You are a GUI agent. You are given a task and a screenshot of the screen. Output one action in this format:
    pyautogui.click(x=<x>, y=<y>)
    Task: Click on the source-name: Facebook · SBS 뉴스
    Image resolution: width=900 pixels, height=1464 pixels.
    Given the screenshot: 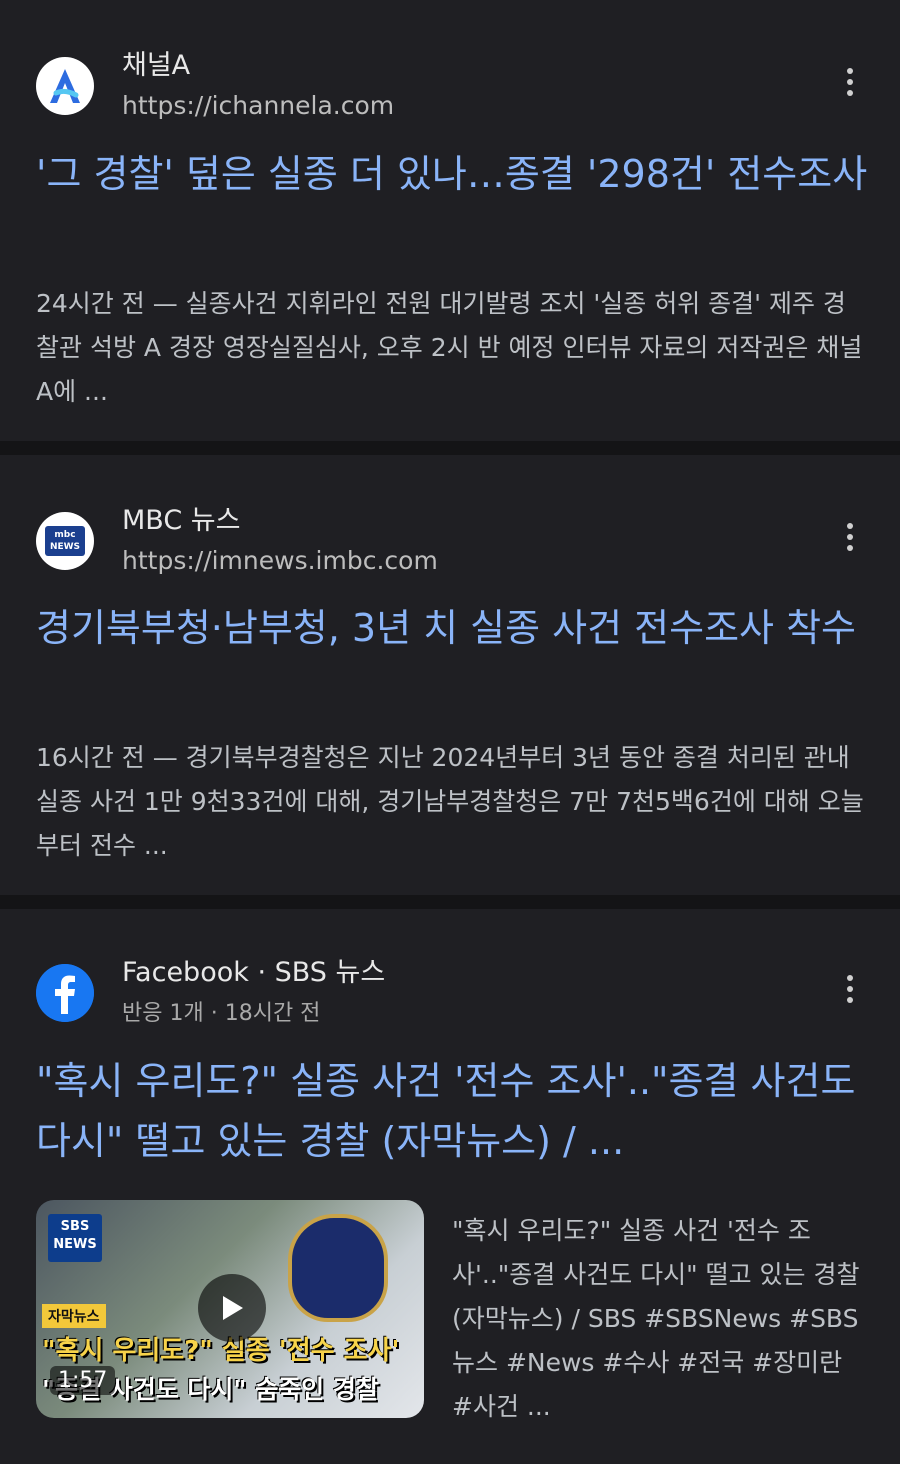 What is the action you would take?
    pyautogui.click(x=254, y=972)
    